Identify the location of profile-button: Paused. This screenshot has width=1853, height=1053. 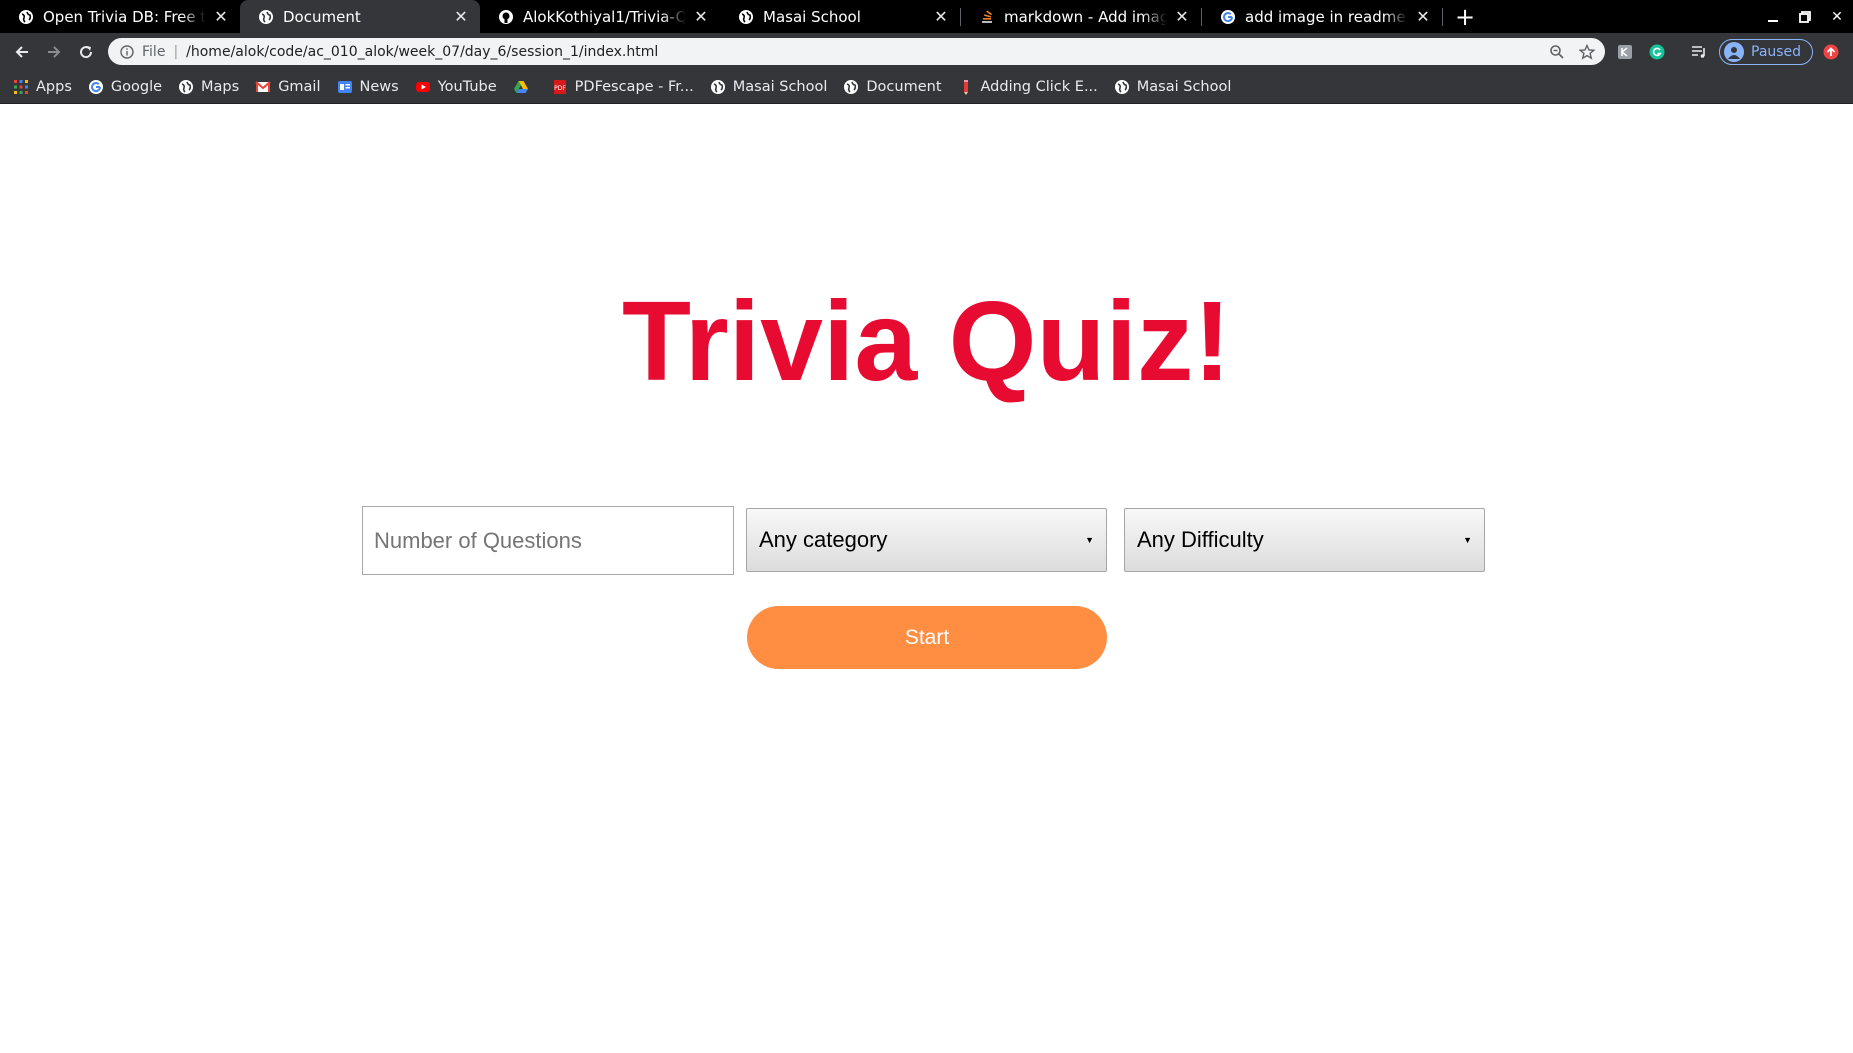
(1766, 52).